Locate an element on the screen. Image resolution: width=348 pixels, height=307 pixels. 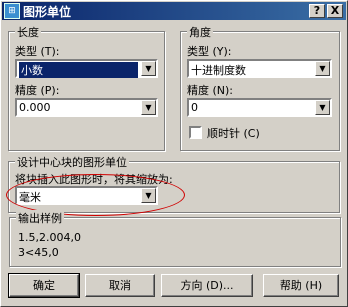
length-precision-value: 0.000 is located at coordinates (35, 107).